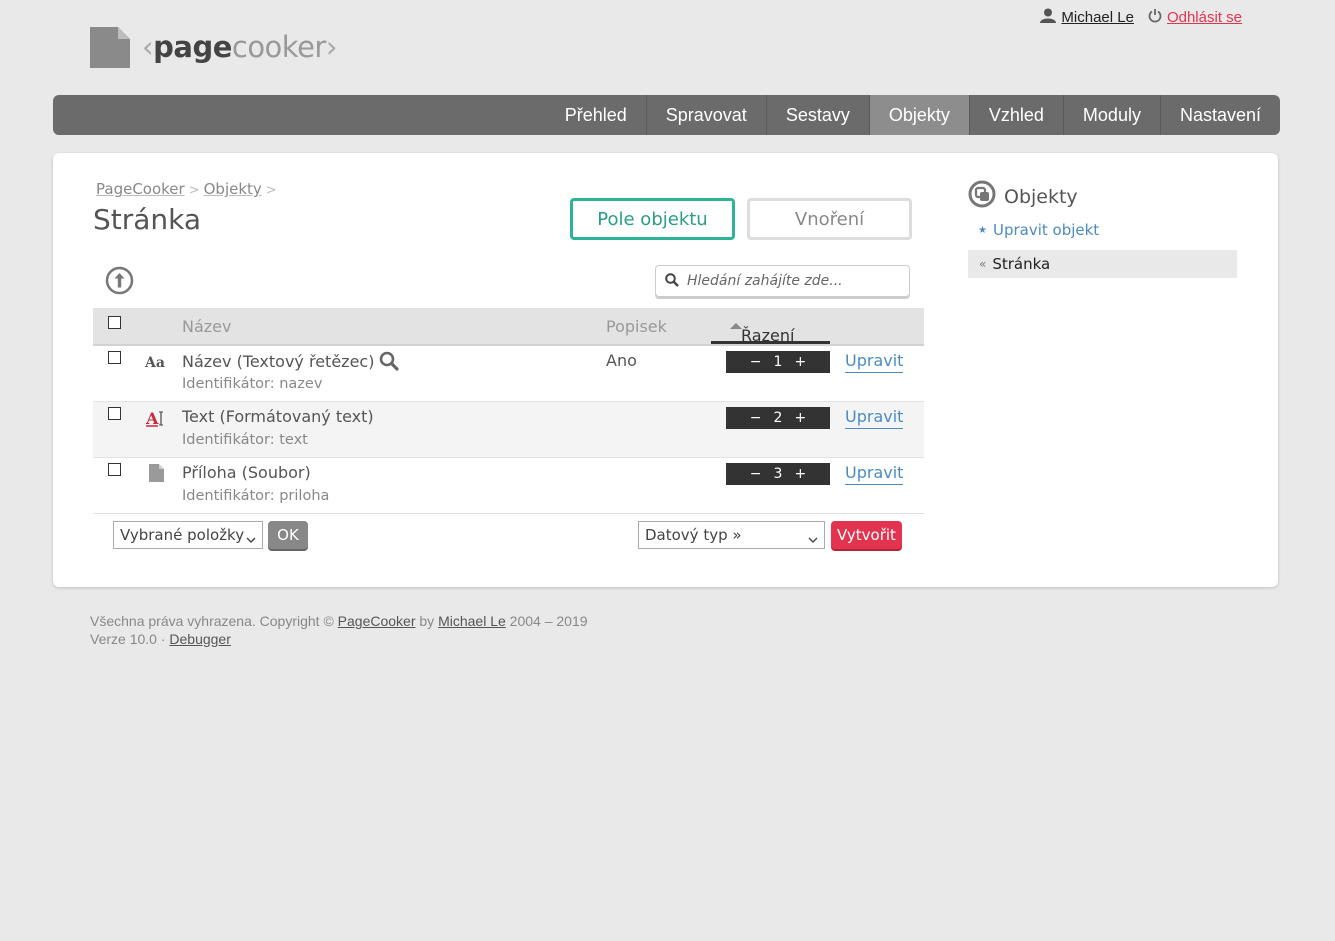  What do you see at coordinates (982, 196) in the screenshot?
I see `objects-icon` at bounding box center [982, 196].